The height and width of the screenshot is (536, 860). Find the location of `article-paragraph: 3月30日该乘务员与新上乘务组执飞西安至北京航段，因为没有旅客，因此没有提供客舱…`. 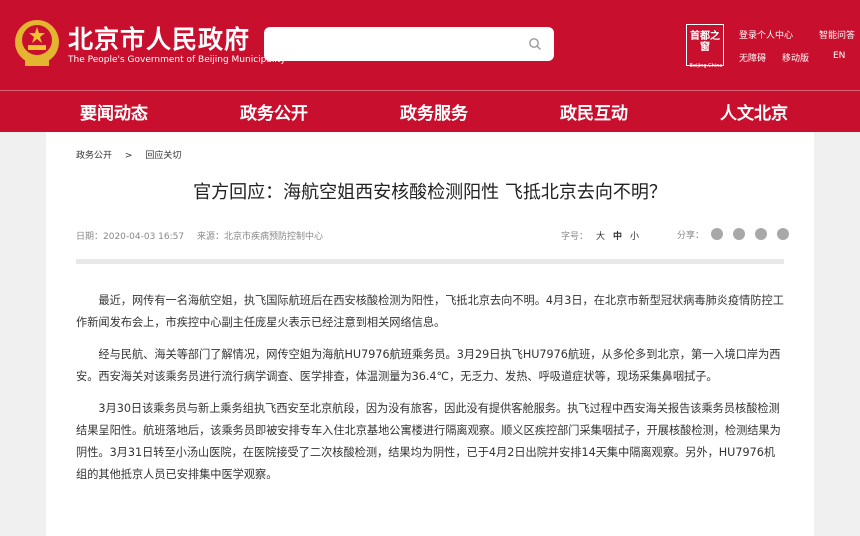

article-paragraph: 3月30日该乘务员与新上乘务组执飞西安至北京航段，因为没有旅客，因此没有提供客舱… is located at coordinates (428, 441).